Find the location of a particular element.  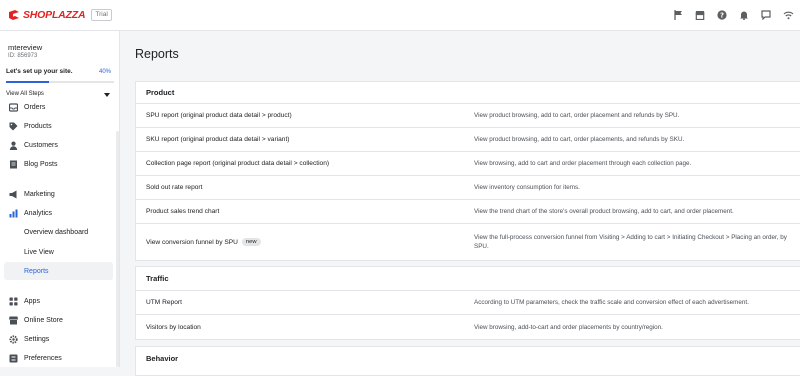

report-description: View inventory consumption for items. is located at coordinates (527, 187).